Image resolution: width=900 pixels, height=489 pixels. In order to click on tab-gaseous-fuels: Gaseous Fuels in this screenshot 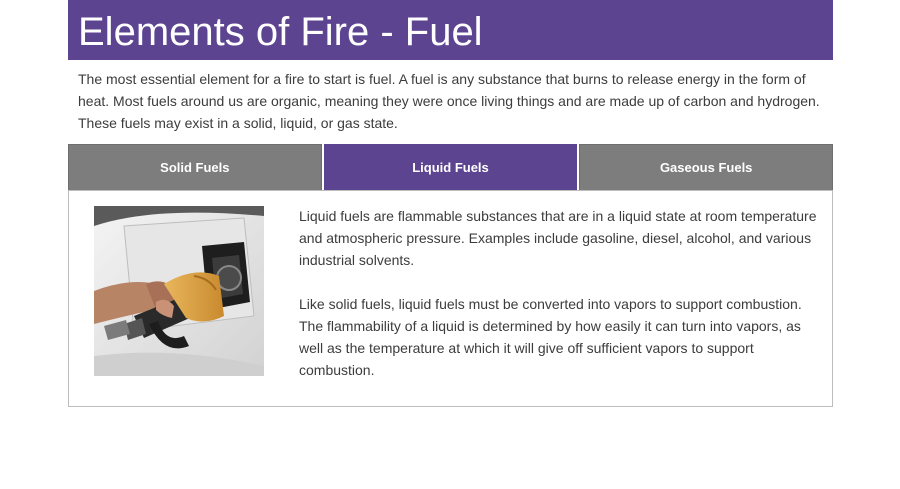, I will do `click(706, 167)`.